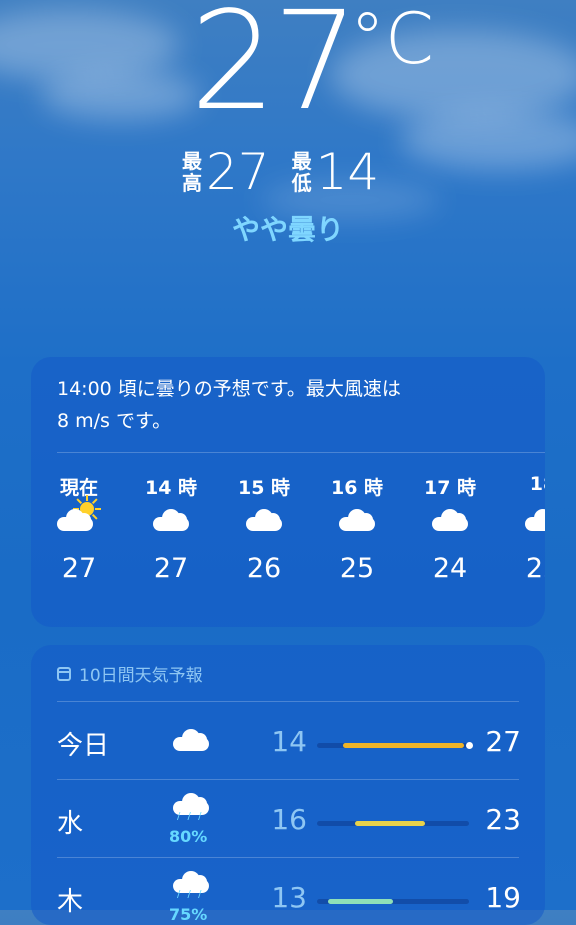 Image resolution: width=576 pixels, height=925 pixels. Describe the element at coordinates (392, 40) in the screenshot. I see `temperature-unit: °C` at that location.